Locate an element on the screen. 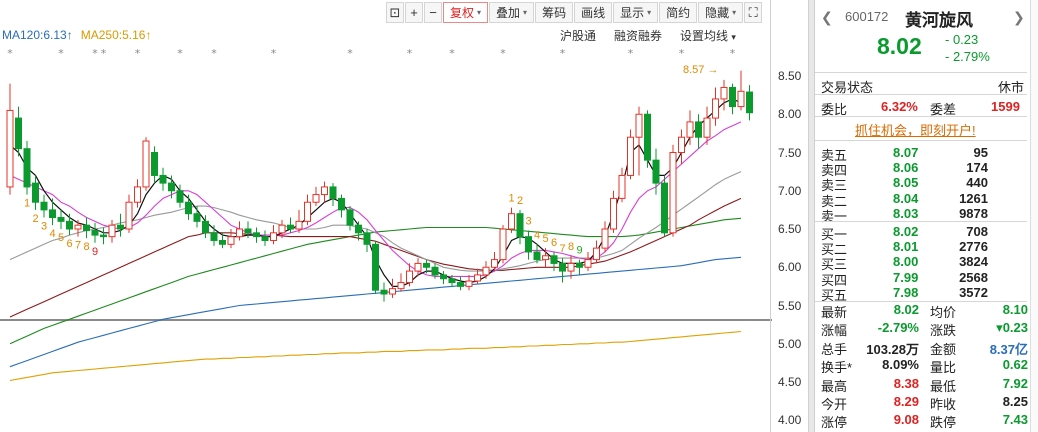 This screenshot has height=432, width=1038. level-volume: 2568 is located at coordinates (973, 277).